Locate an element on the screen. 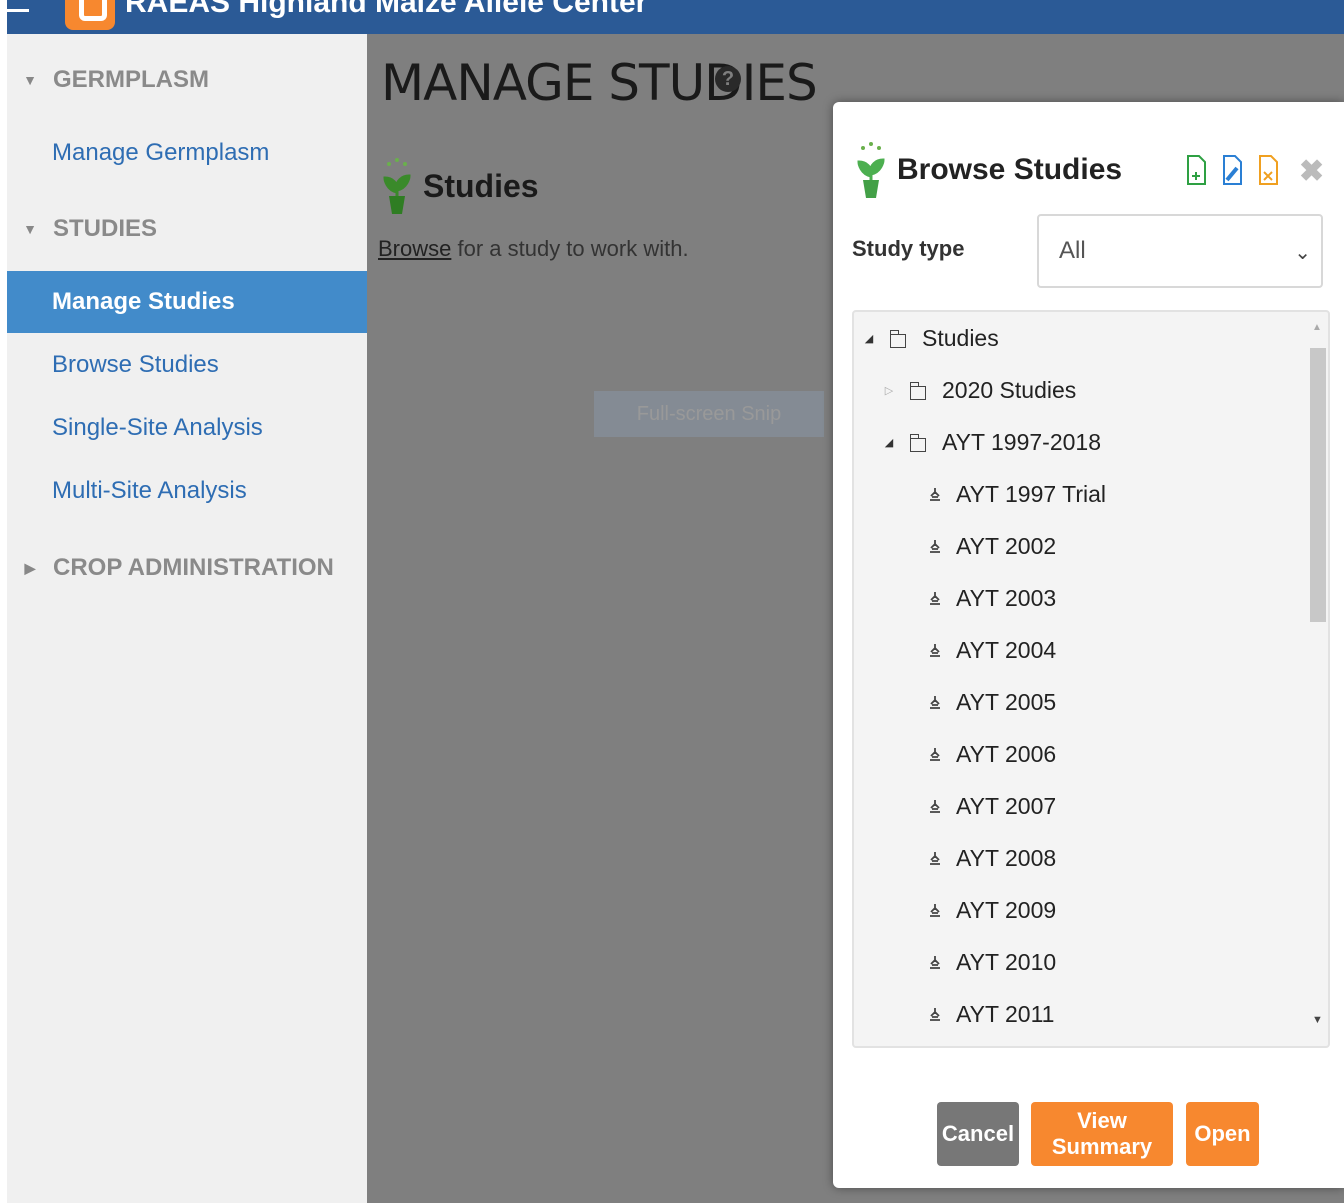  close-icon: ✖ is located at coordinates (1311, 171).